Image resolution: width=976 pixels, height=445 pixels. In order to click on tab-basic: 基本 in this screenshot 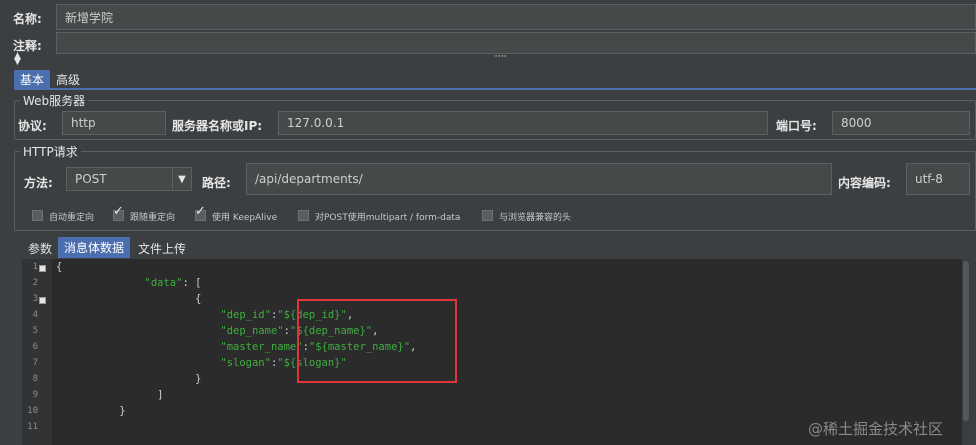, I will do `click(32, 79)`.